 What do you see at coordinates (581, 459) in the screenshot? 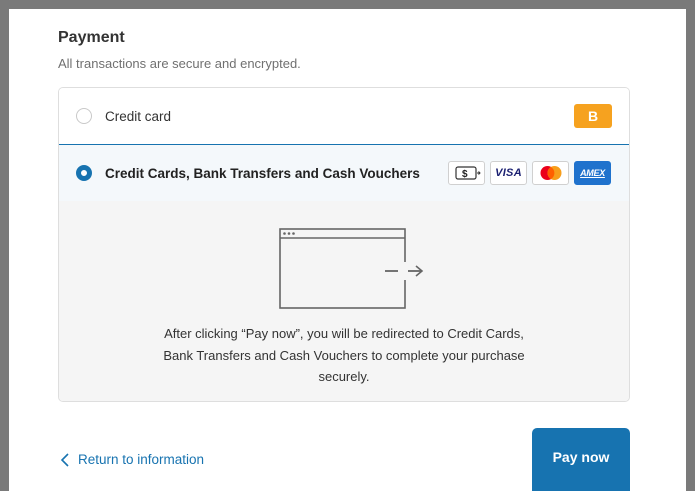
I see `pay-now-button: Pay now` at bounding box center [581, 459].